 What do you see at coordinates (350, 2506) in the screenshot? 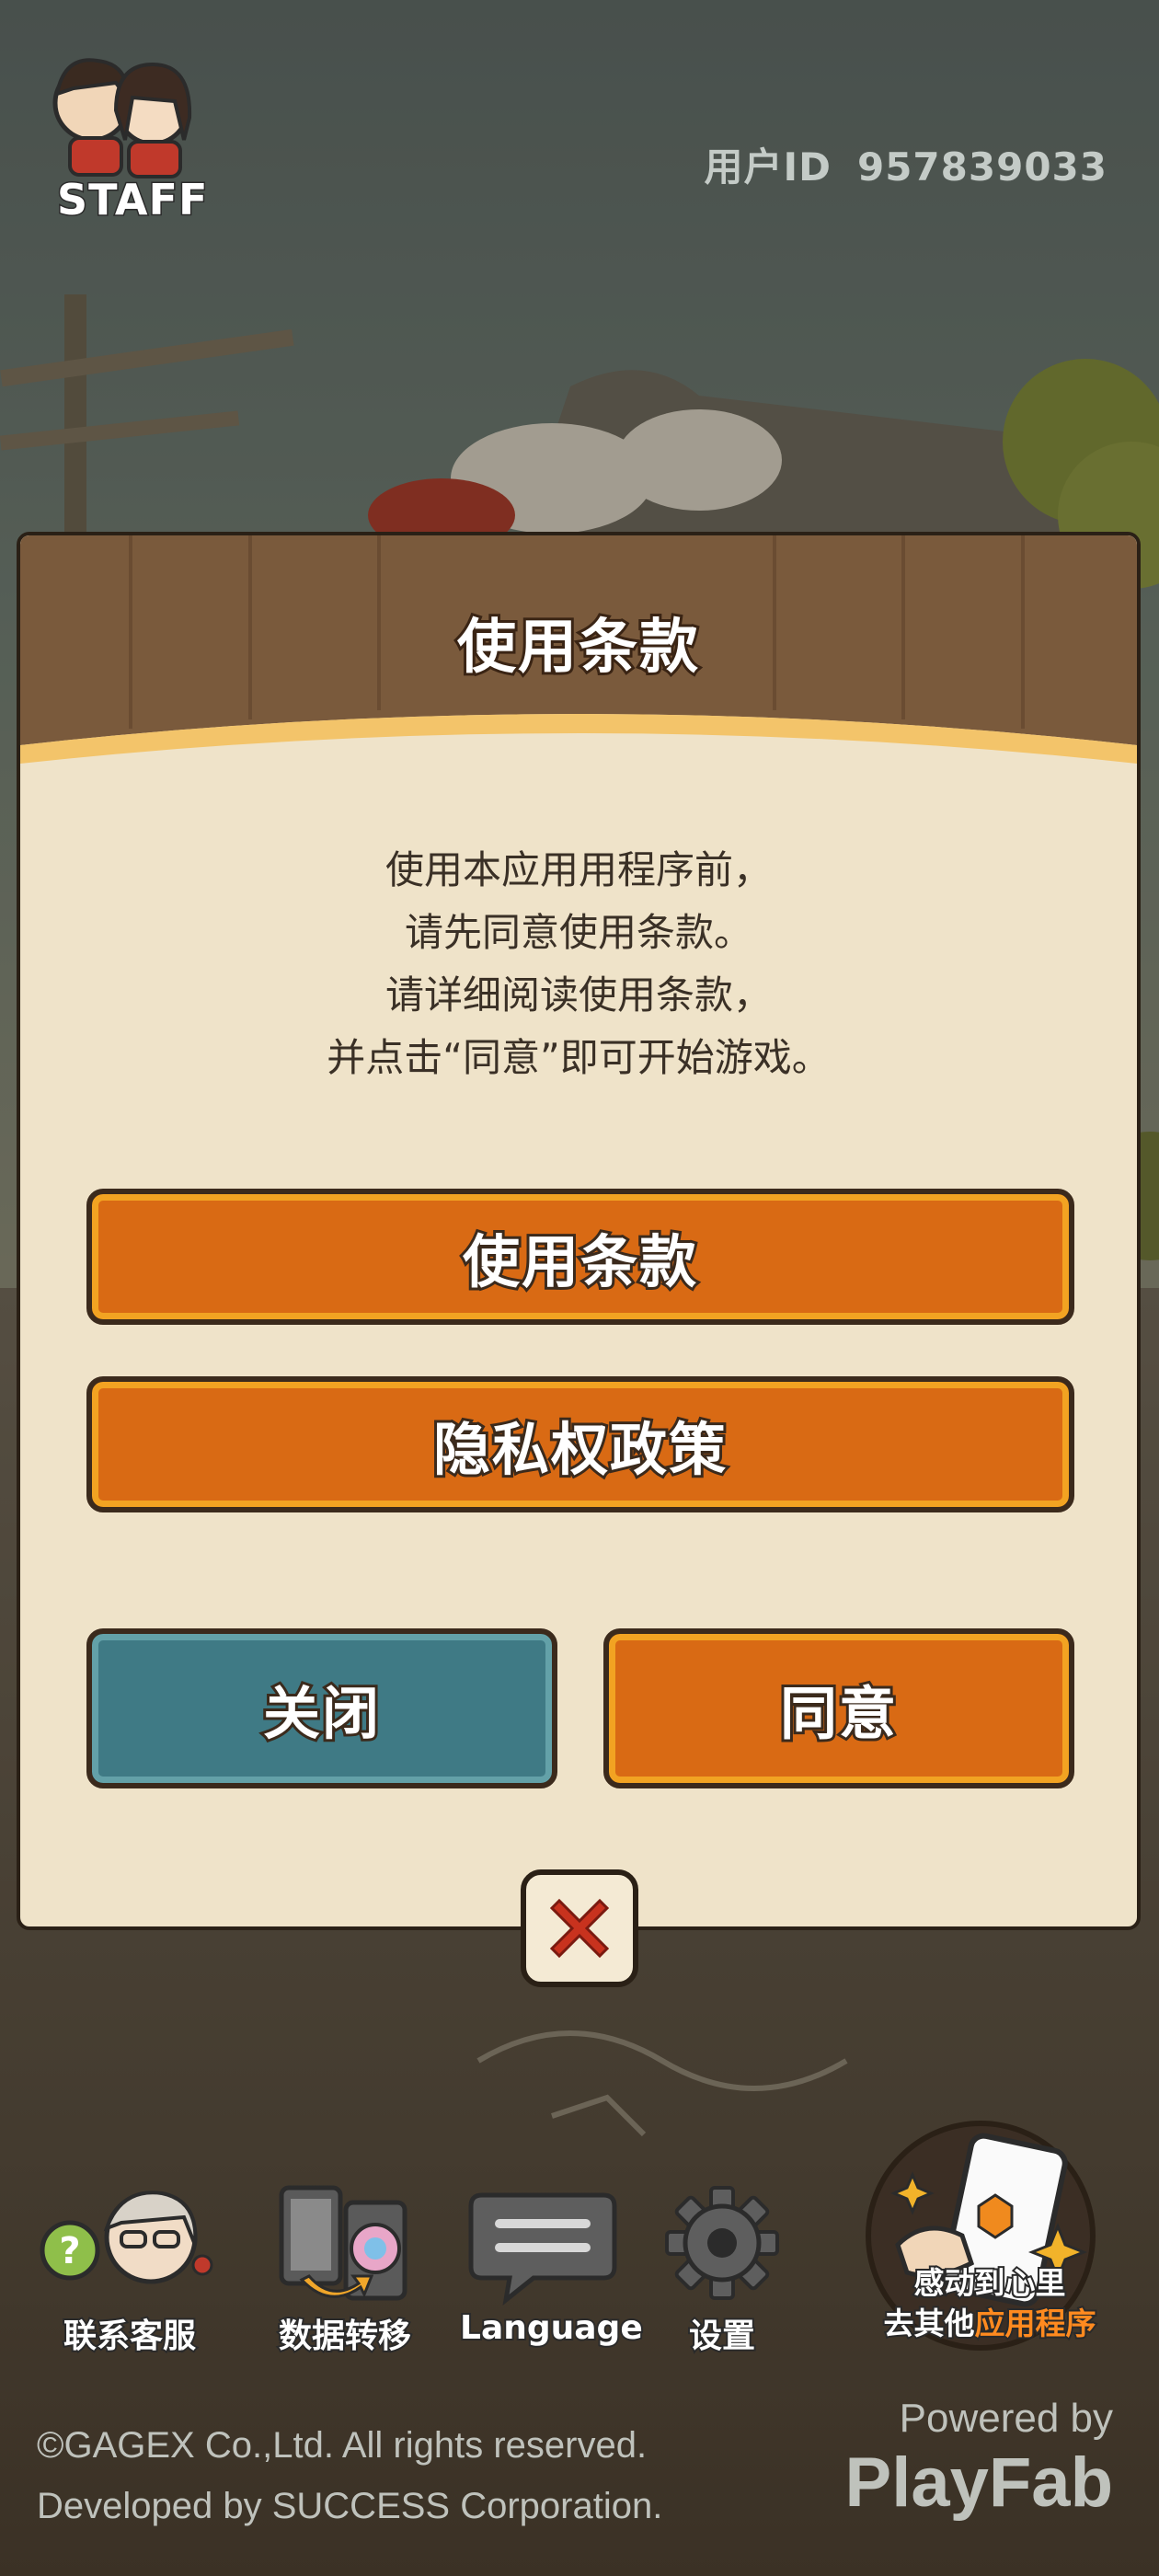
I see `developer-text: Developed by SUCCESS Corporation.` at bounding box center [350, 2506].